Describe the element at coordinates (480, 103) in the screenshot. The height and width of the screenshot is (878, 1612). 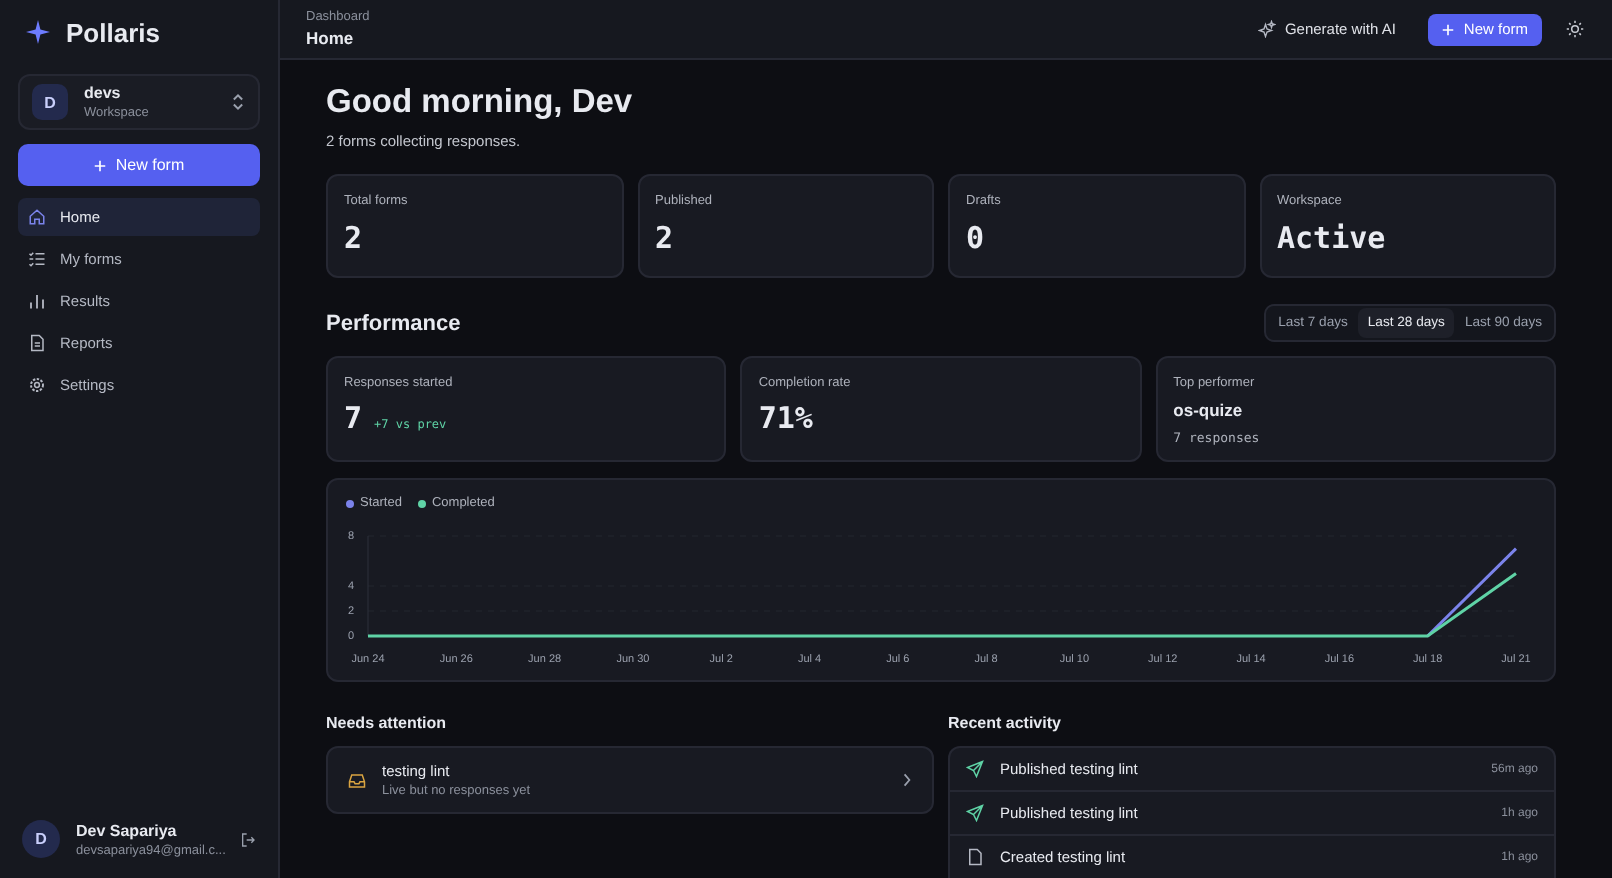
I see `greeting-title: Good morning, Dev` at that location.